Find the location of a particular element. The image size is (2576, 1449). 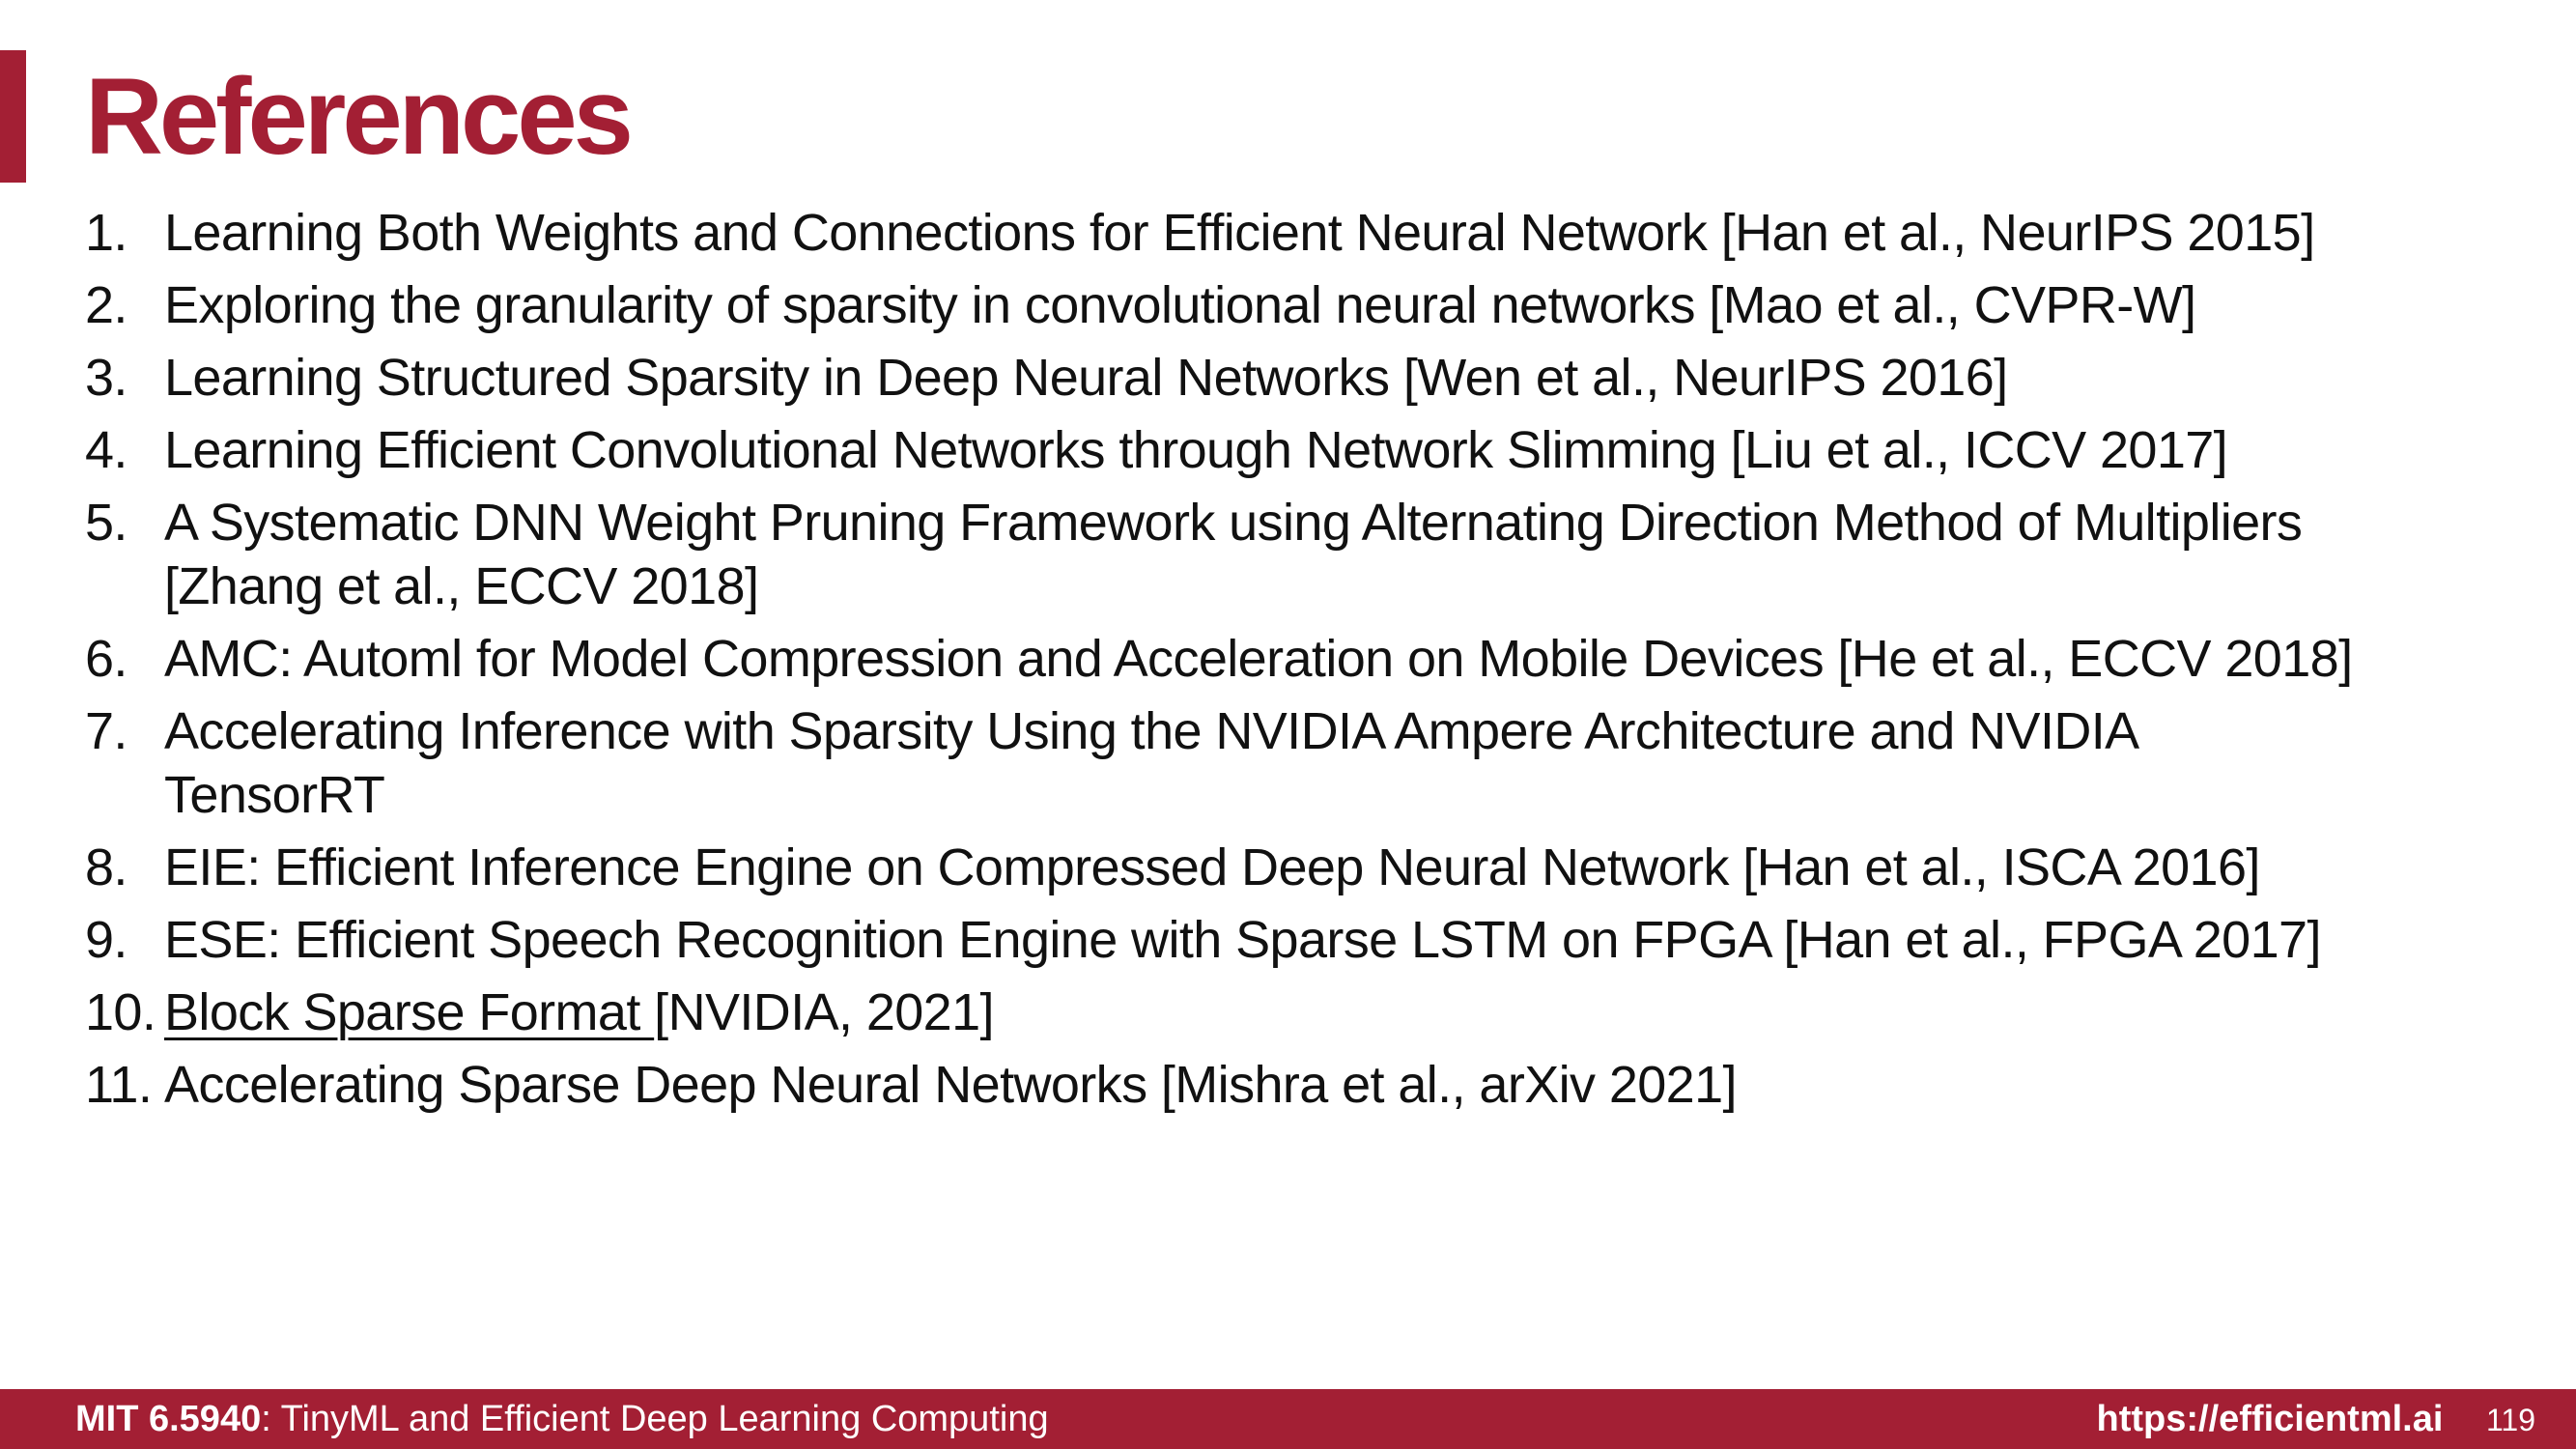

course-code: MIT 6.5940 is located at coordinates (168, 1419).